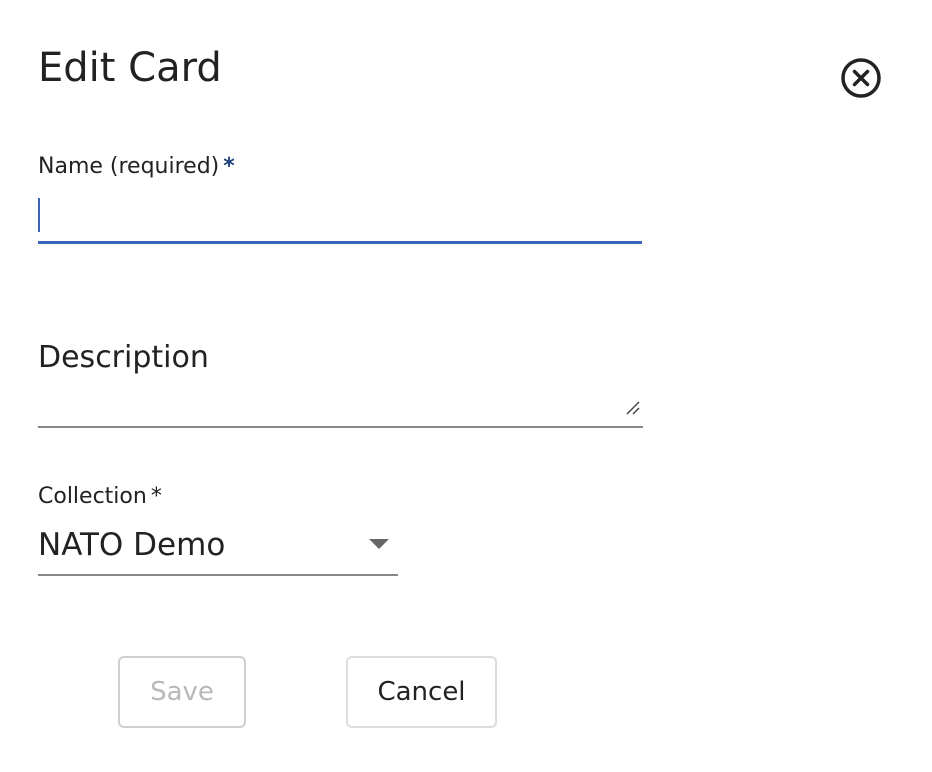  I want to click on name-field-label: Name (required) *, so click(136, 166).